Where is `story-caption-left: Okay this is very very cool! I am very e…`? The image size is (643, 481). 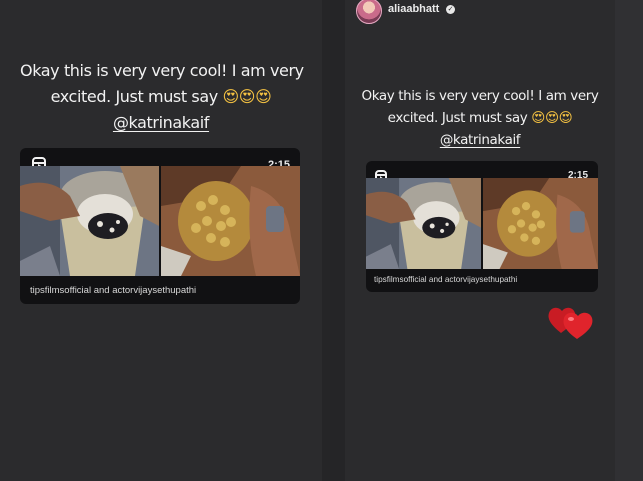
story-caption-left: Okay this is very very cool! I am very e… is located at coordinates (162, 97).